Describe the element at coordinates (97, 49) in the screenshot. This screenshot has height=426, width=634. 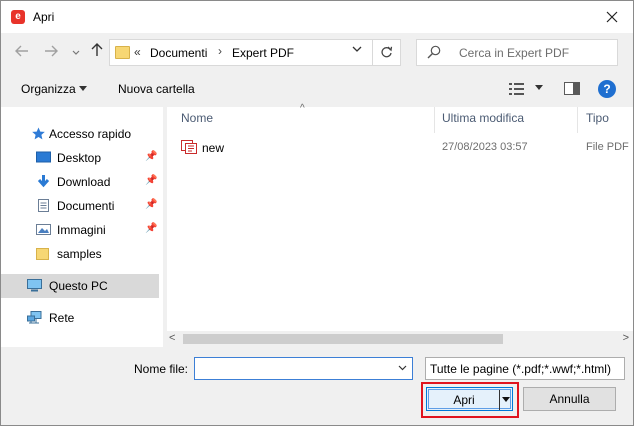
I see `arrow-up-icon` at that location.